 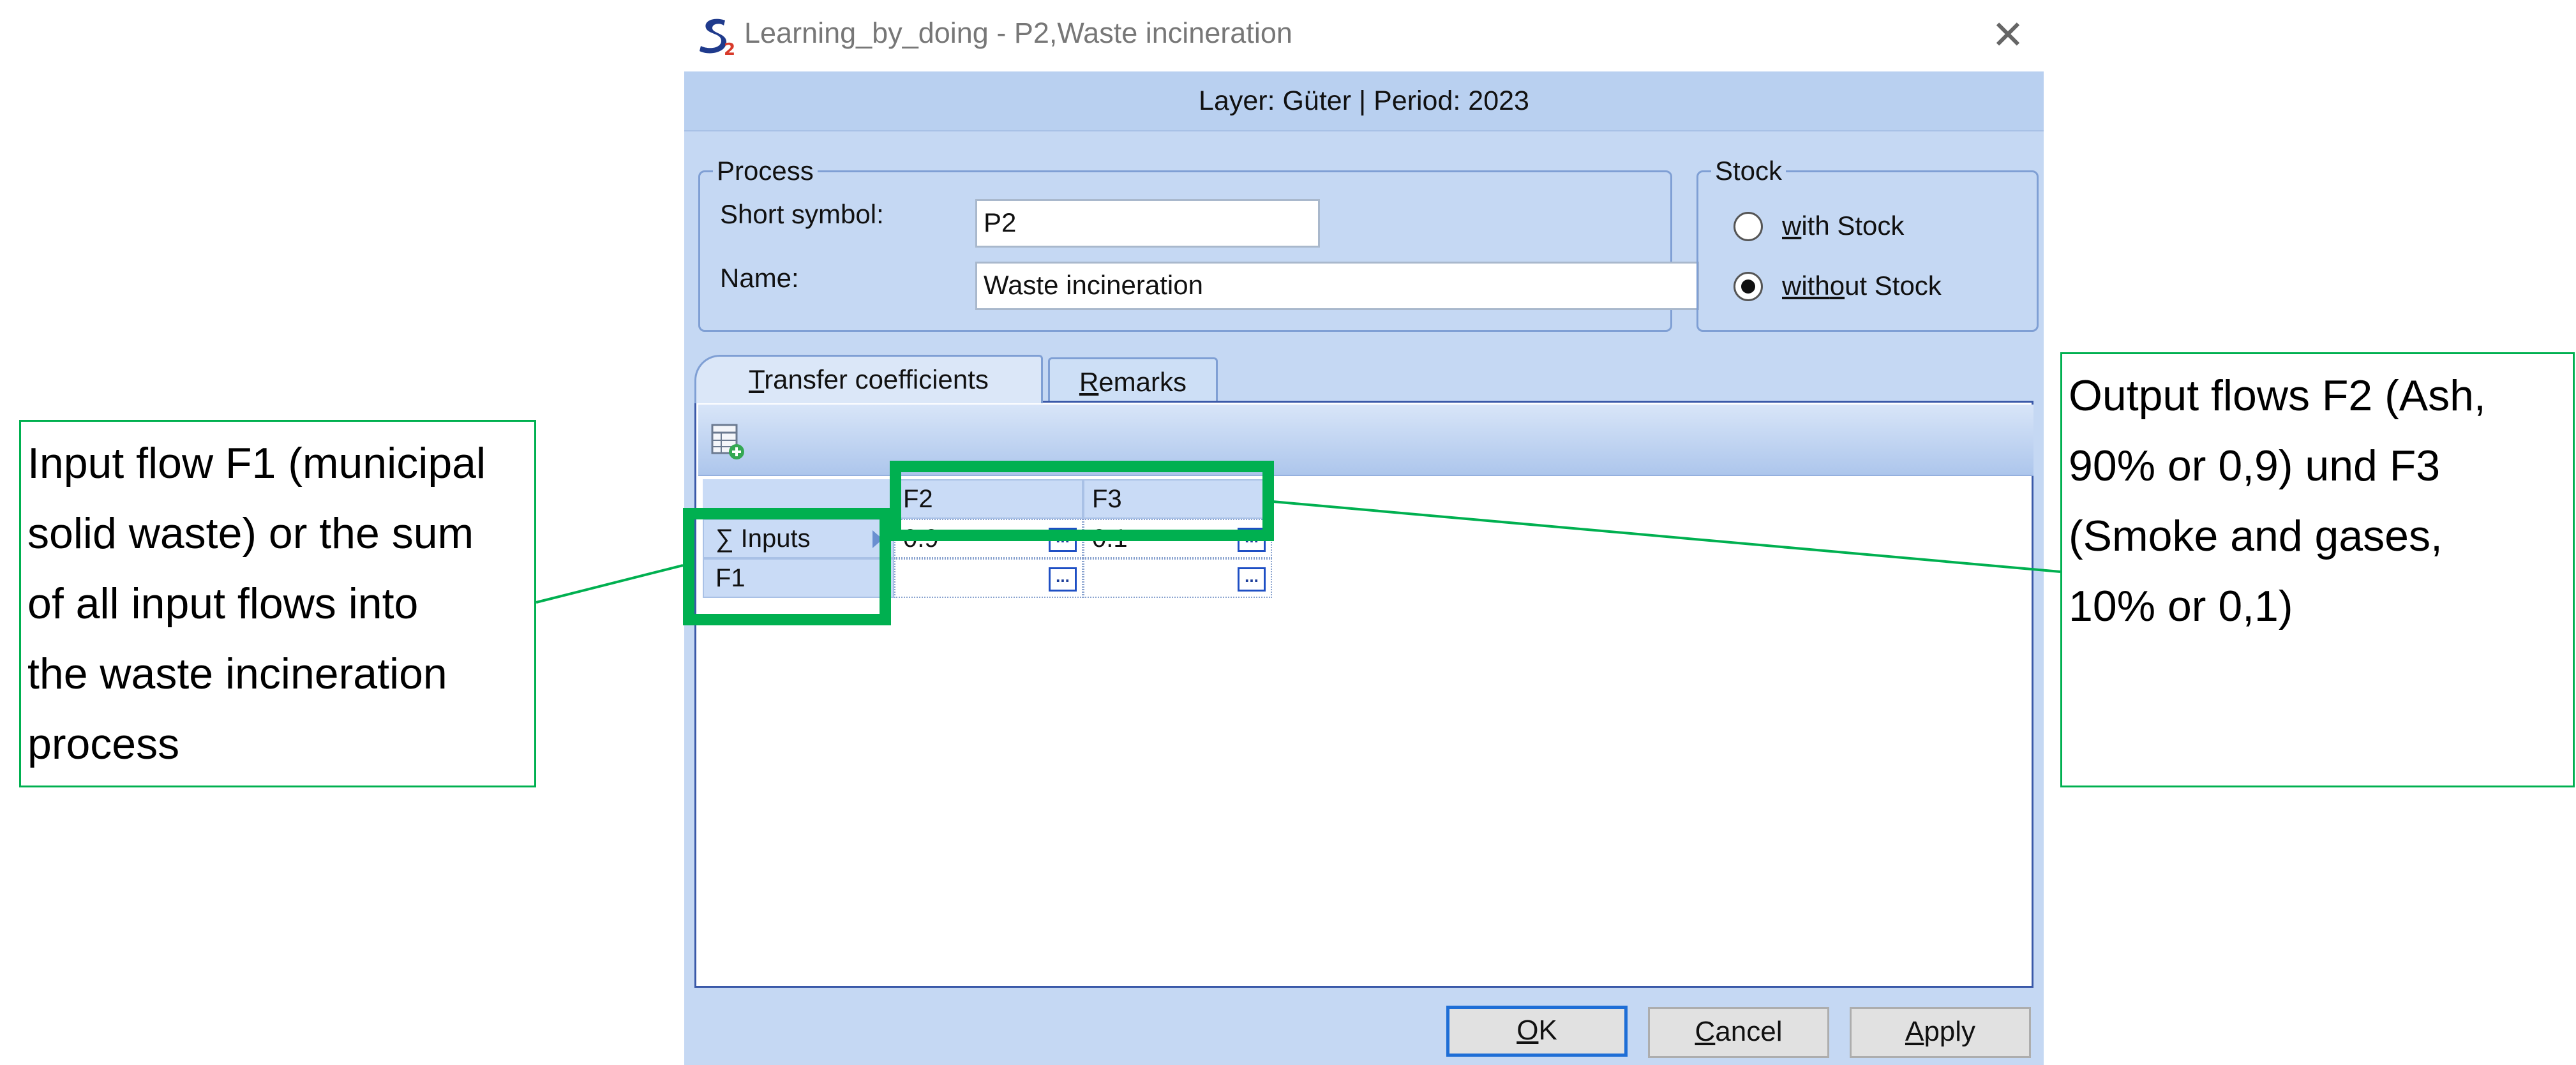 I want to click on tab-transfer-coefficients: Transfer coefficients, so click(x=868, y=379).